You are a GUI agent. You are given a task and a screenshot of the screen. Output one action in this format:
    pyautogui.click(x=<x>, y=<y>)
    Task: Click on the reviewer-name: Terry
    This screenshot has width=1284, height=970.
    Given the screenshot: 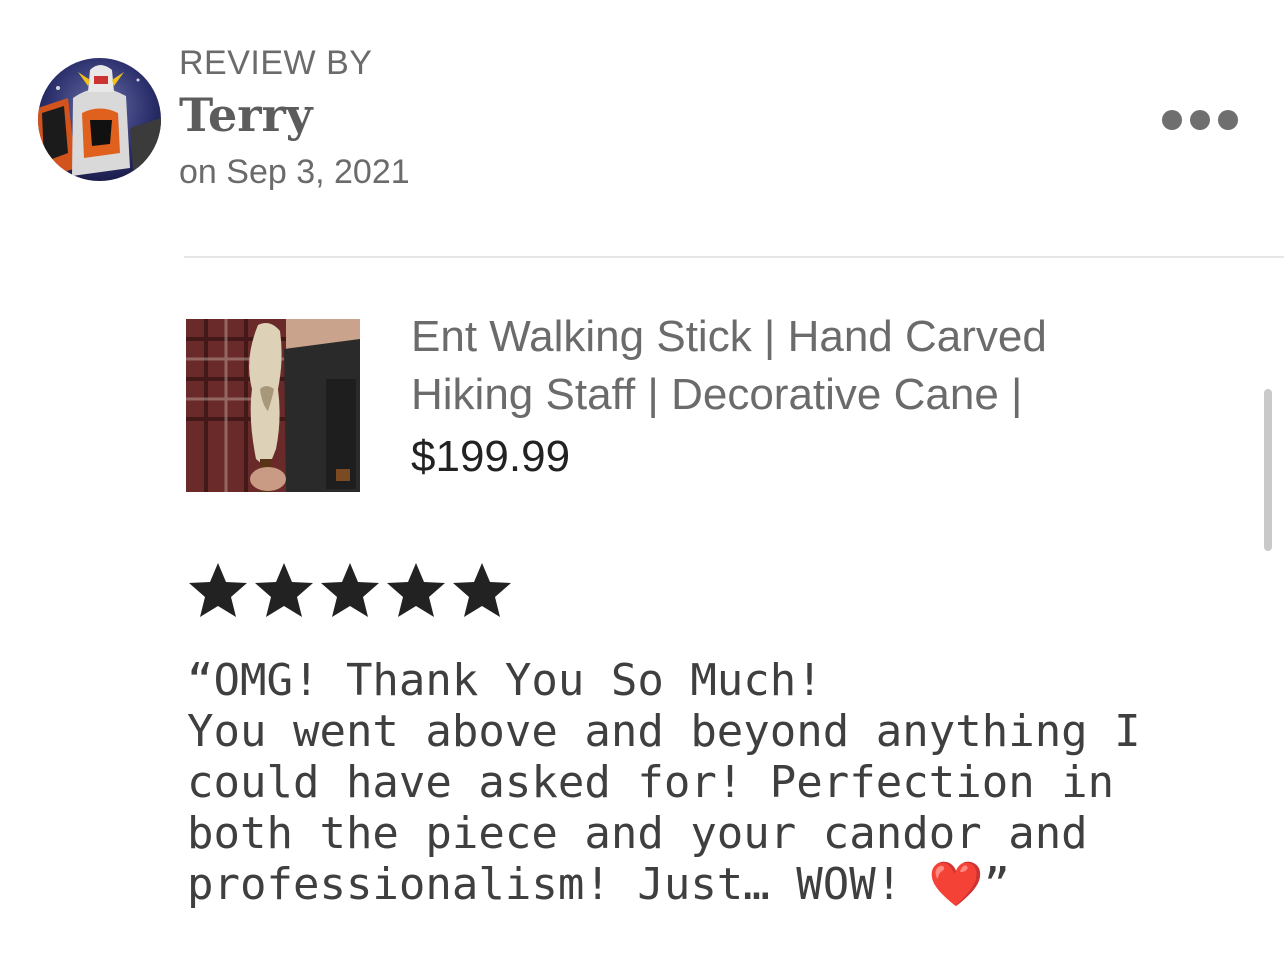 What is the action you would take?
    pyautogui.click(x=245, y=115)
    